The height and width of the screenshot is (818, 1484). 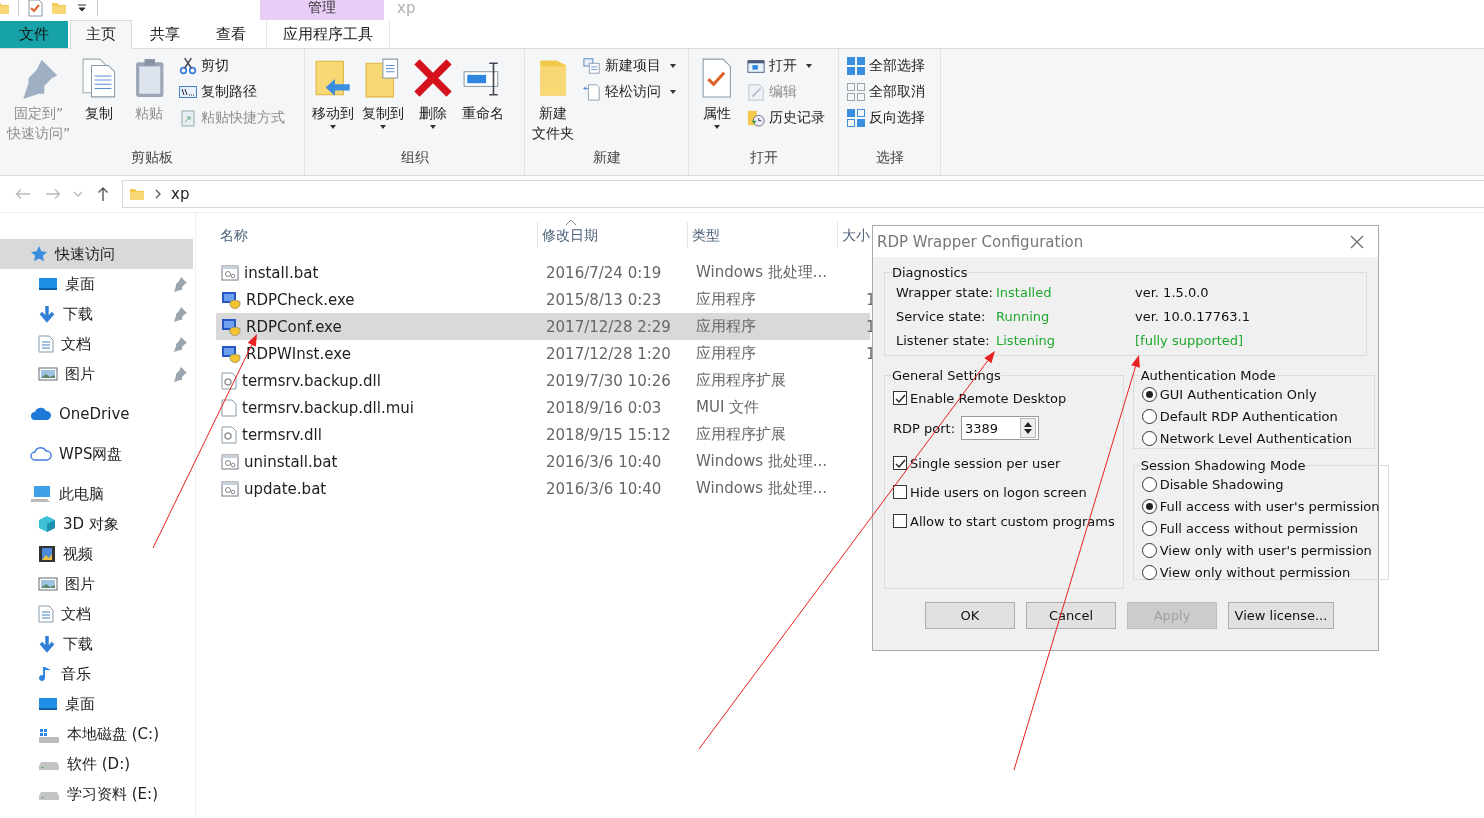 I want to click on ribbon-button: 复制到, so click(x=383, y=101).